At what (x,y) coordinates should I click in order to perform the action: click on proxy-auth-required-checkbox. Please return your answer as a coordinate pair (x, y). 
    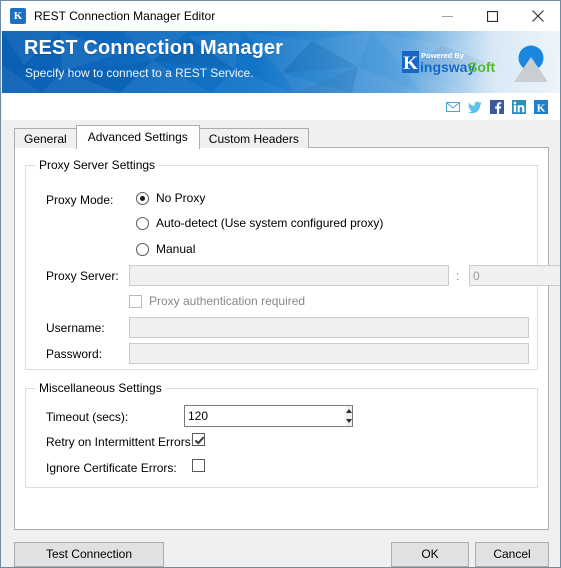
    Looking at the image, I should click on (135, 301).